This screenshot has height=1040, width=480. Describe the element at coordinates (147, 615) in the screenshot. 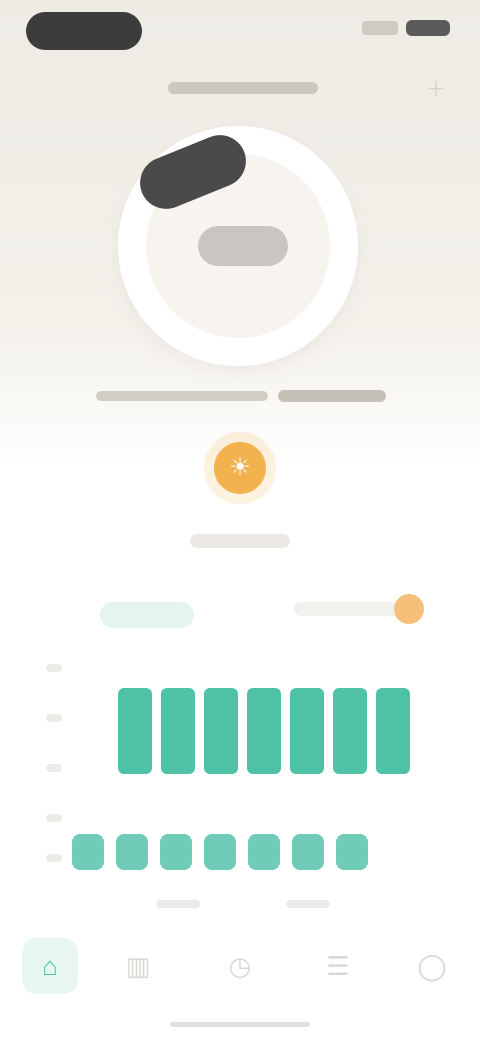

I see `chart-legend-primary` at that location.